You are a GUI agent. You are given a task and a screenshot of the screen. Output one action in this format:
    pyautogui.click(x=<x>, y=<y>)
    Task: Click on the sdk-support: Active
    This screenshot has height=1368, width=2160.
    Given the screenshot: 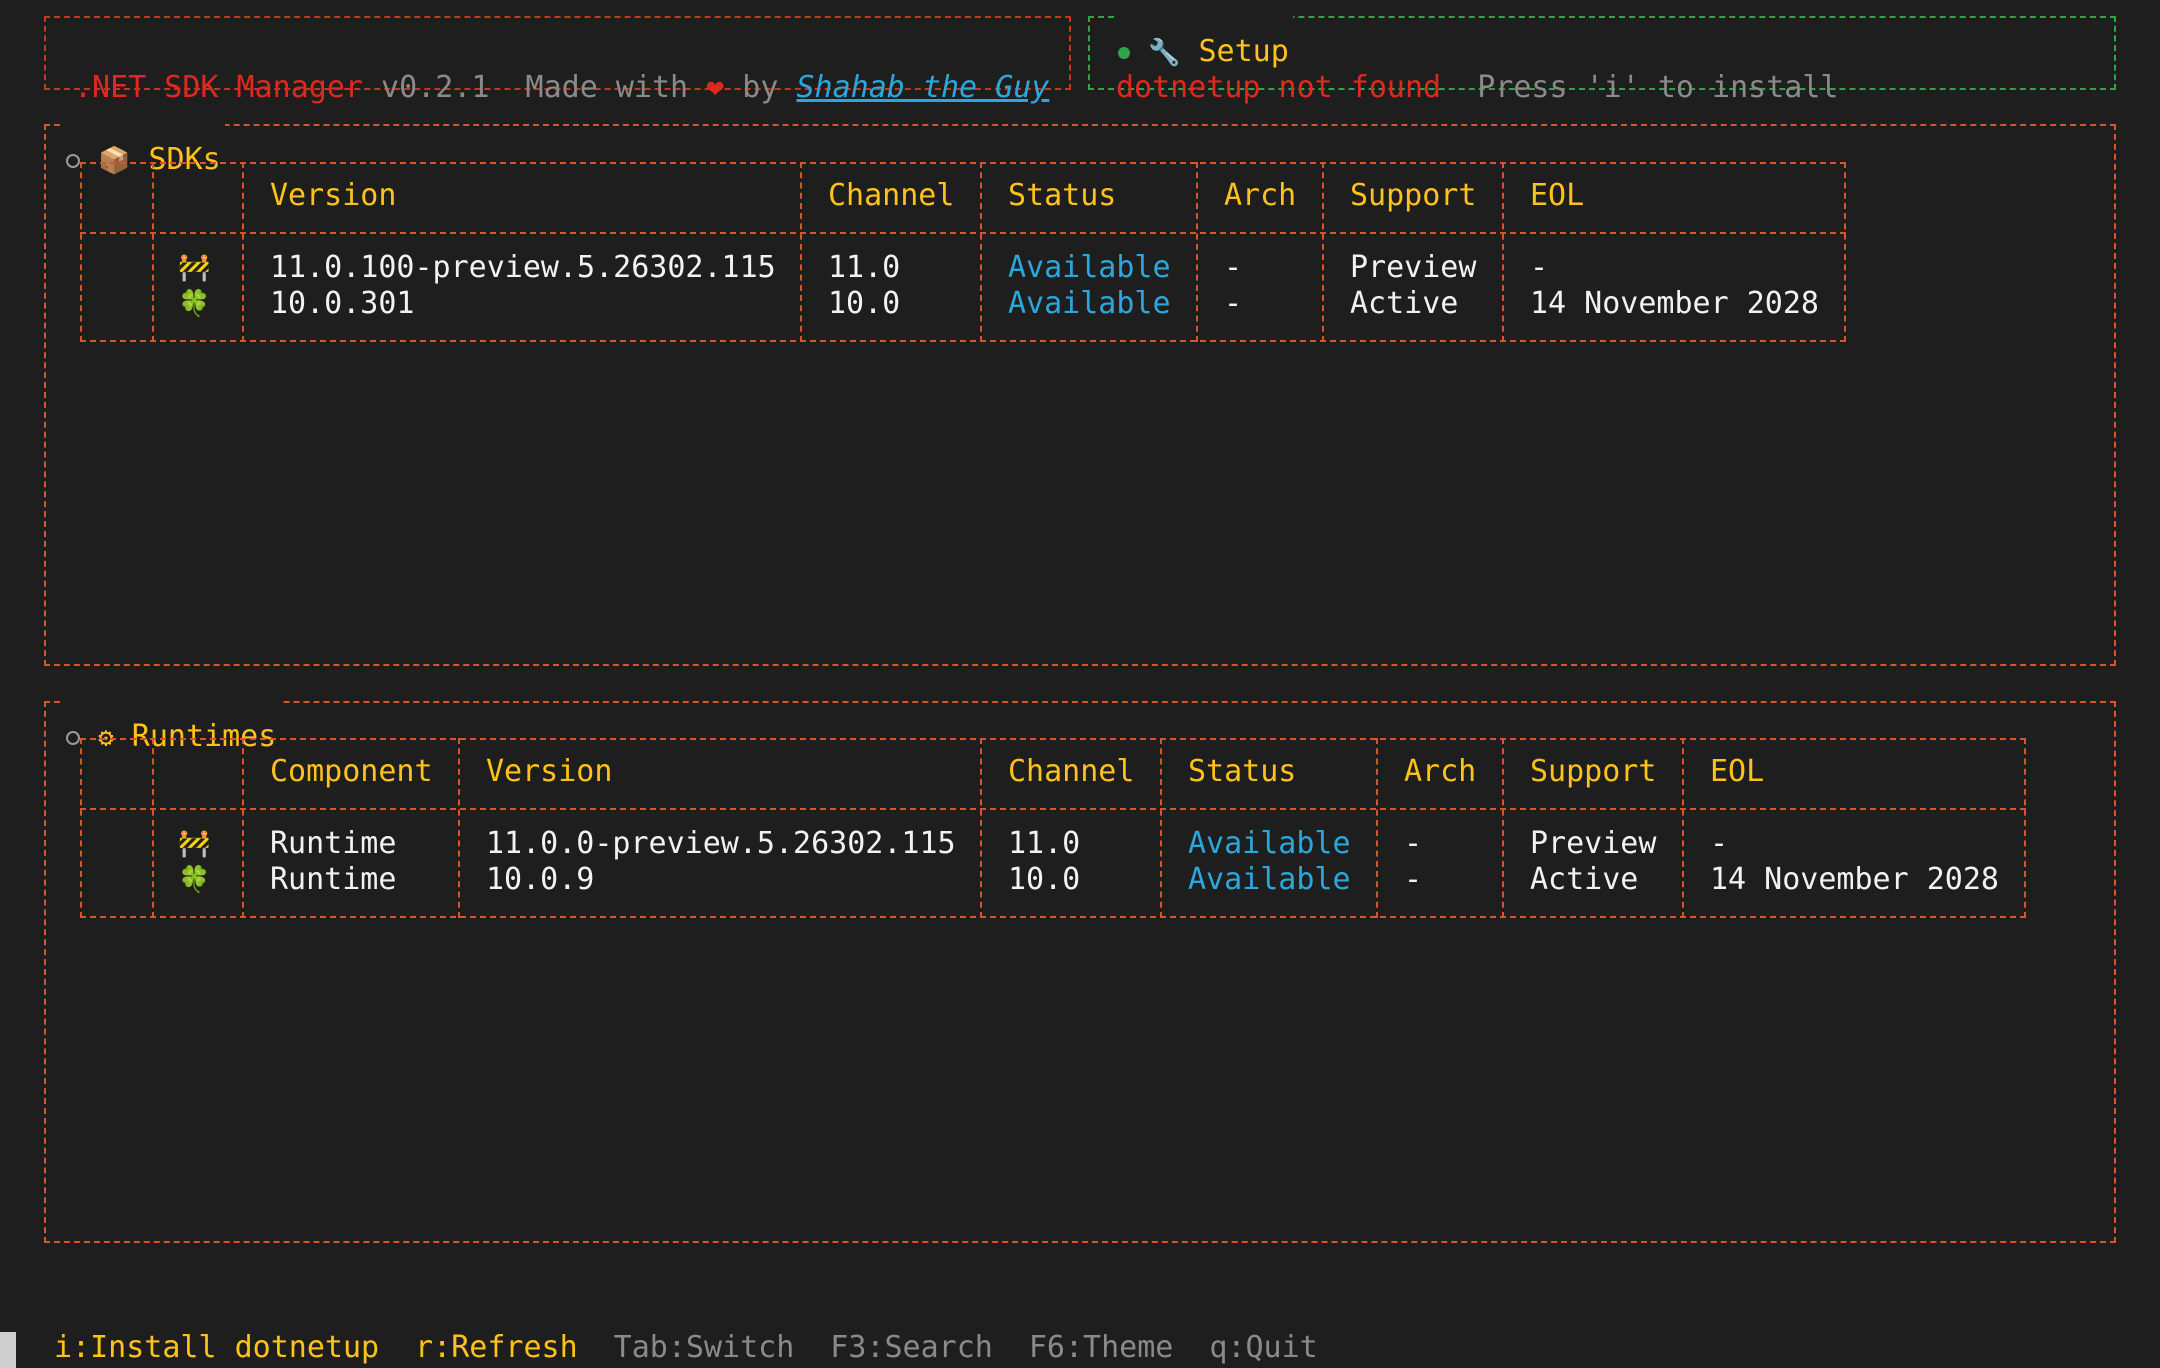 What is the action you would take?
    pyautogui.click(x=1404, y=303)
    